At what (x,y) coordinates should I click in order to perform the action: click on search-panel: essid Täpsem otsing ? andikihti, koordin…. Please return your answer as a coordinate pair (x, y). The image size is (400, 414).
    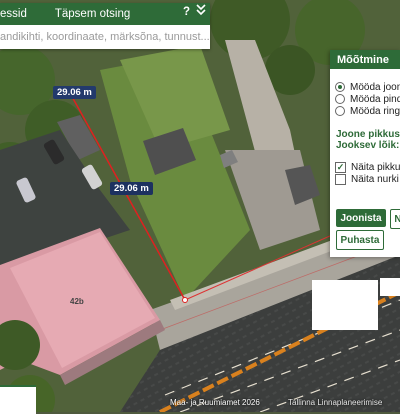
    Looking at the image, I should click on (105, 26).